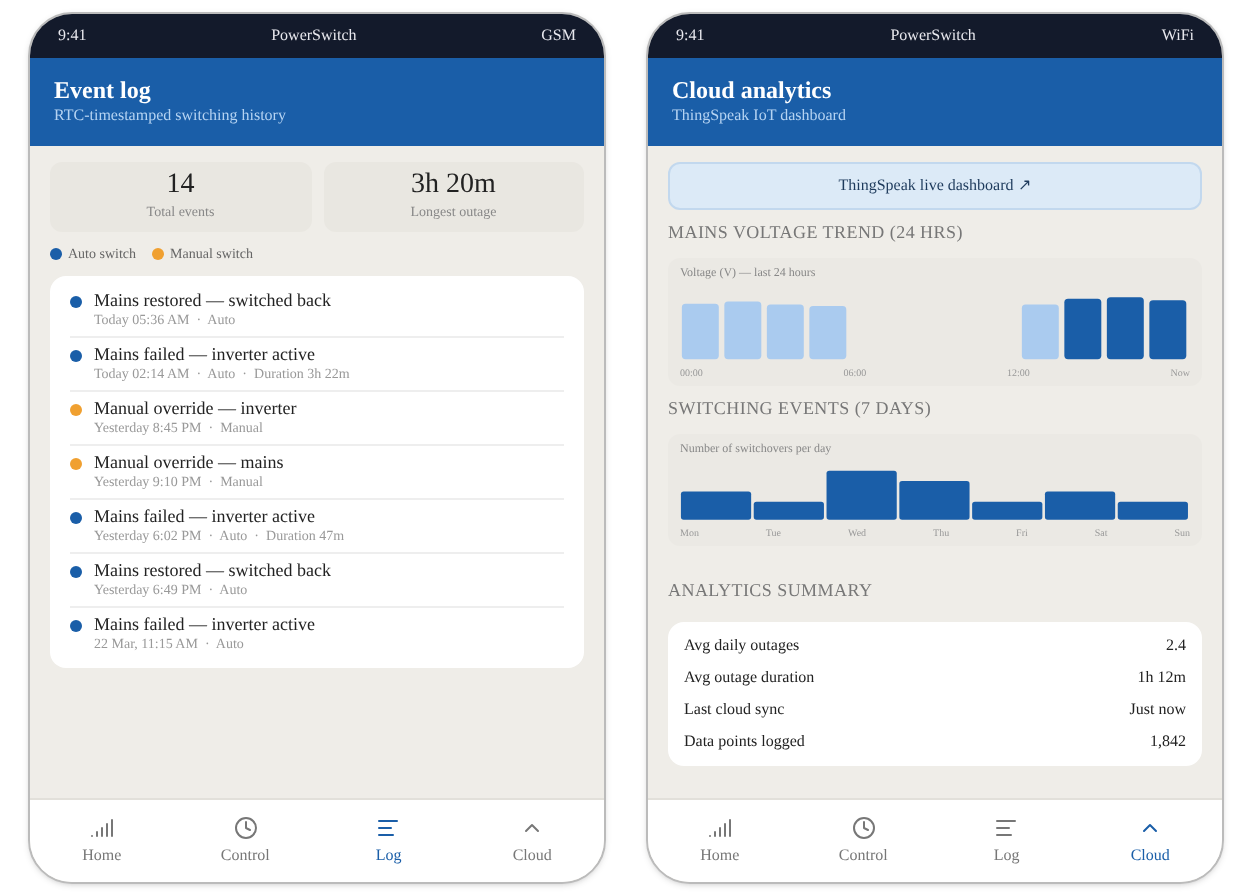 This screenshot has width=1252, height=894. I want to click on event-title: Manual override — inverter, so click(195, 409).